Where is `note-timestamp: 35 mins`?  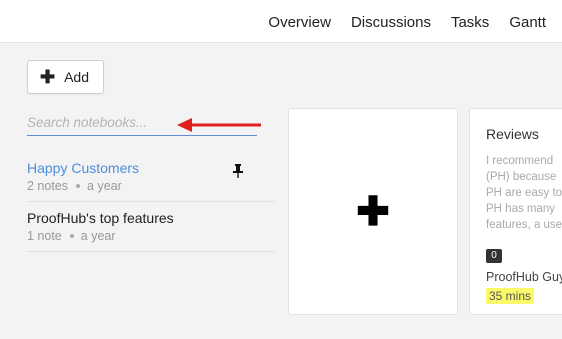
note-timestamp: 35 mins is located at coordinates (510, 296).